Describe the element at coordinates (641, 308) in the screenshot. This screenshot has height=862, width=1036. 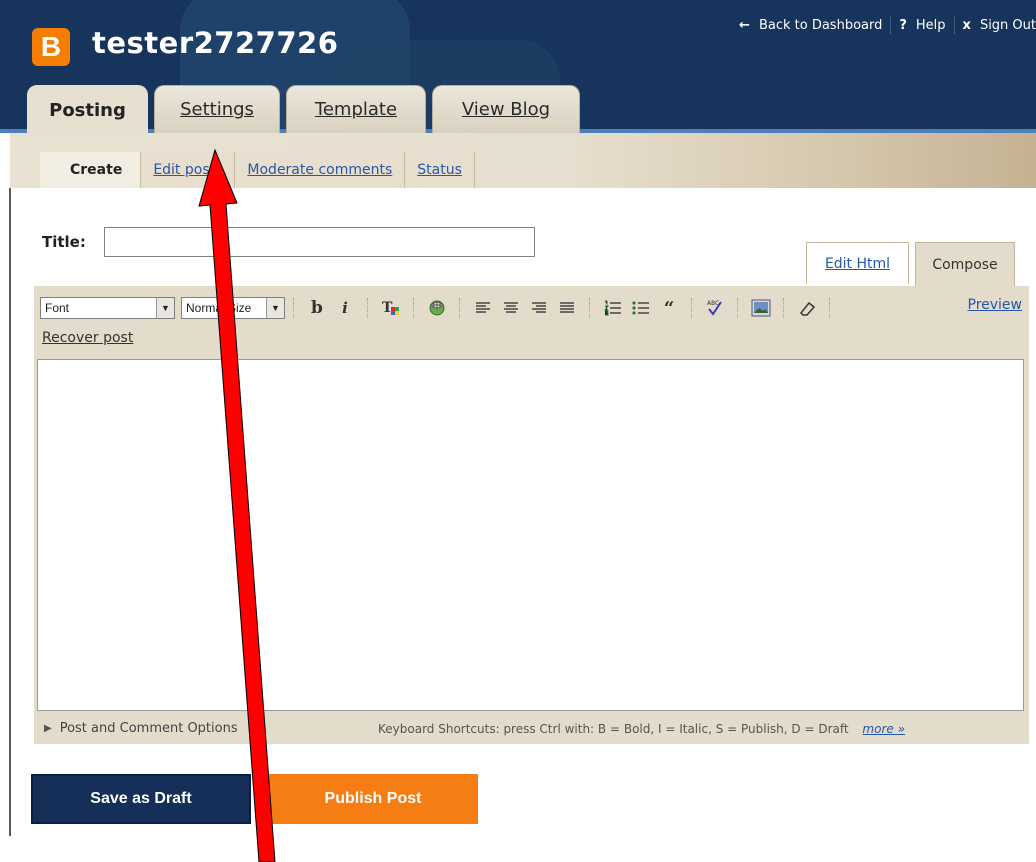
I see `bulleted-list-icon` at that location.